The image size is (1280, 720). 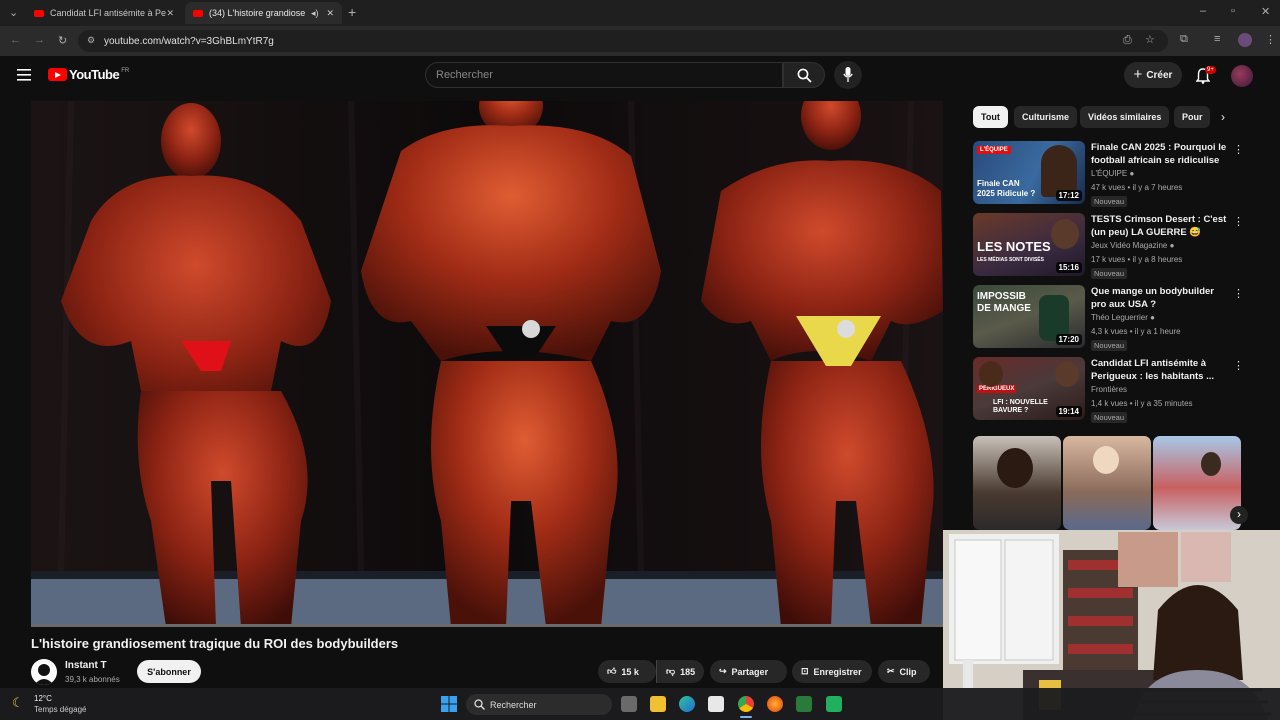 I want to click on voice-search-button, so click(x=848, y=75).